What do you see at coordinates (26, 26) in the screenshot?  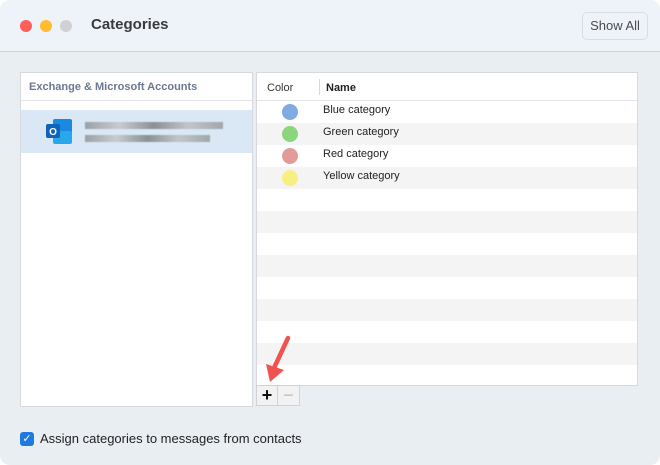 I see `close-button` at bounding box center [26, 26].